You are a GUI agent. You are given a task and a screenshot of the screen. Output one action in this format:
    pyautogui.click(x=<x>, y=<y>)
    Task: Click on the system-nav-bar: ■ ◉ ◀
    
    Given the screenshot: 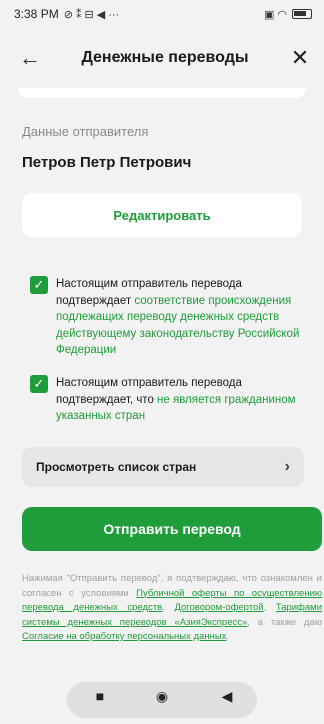 What is the action you would take?
    pyautogui.click(x=162, y=702)
    